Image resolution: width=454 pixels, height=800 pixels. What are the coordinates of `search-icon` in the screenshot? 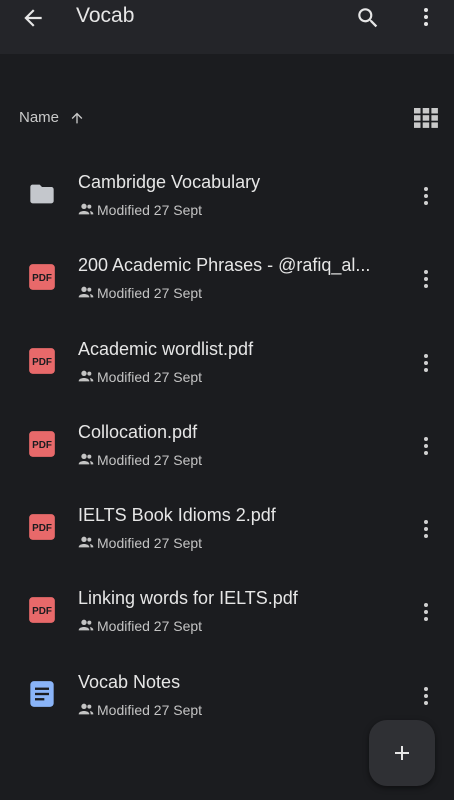 It's located at (368, 18).